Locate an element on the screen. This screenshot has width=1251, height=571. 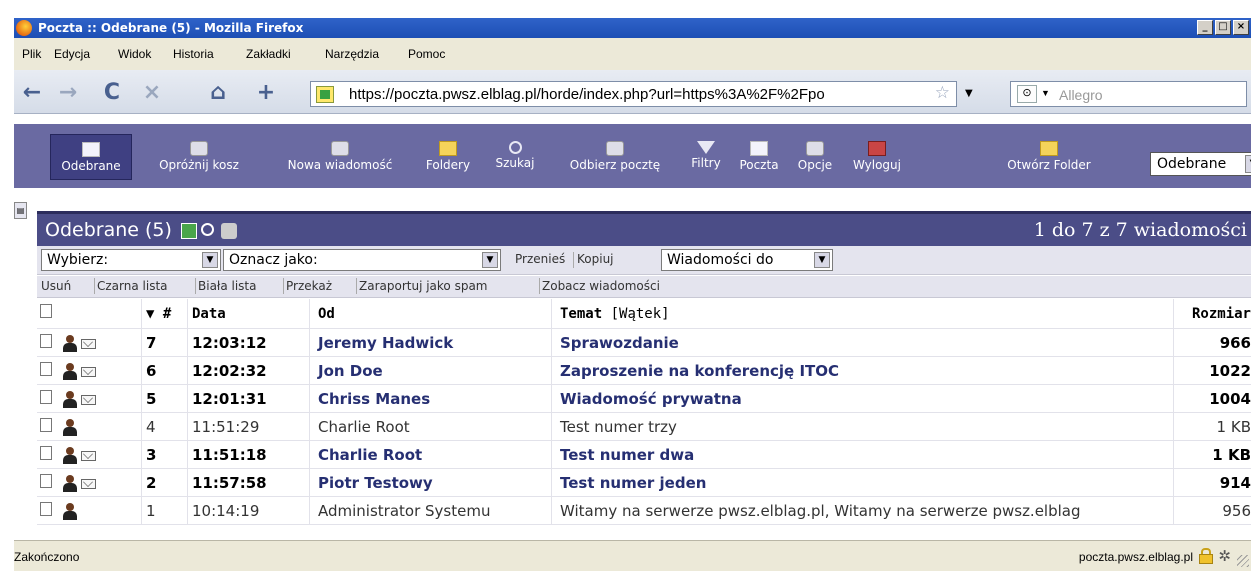
menu-tools: Narzędzia is located at coordinates (352, 54).